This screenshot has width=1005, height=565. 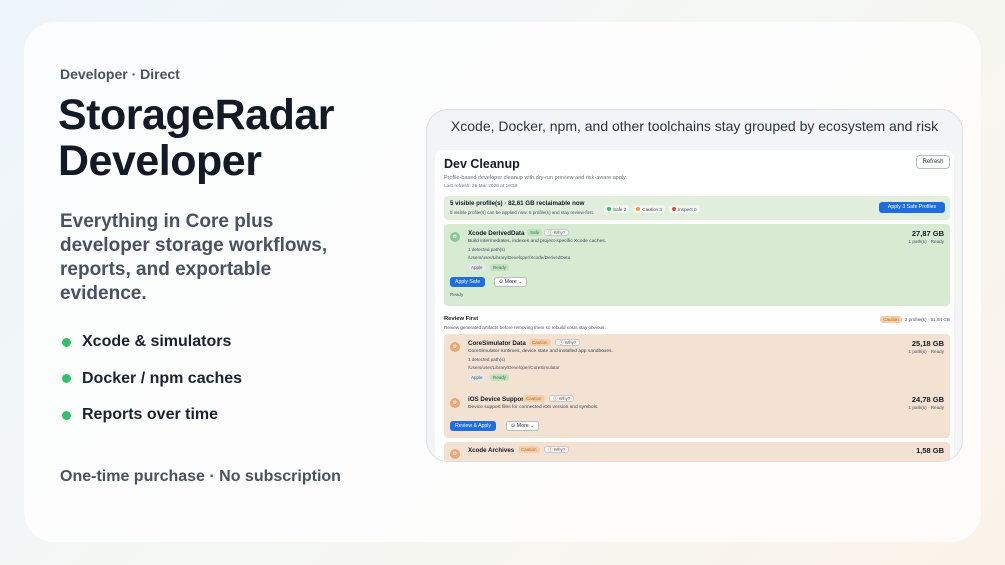 I want to click on chip-inspect: Inspect 0, so click(x=684, y=209).